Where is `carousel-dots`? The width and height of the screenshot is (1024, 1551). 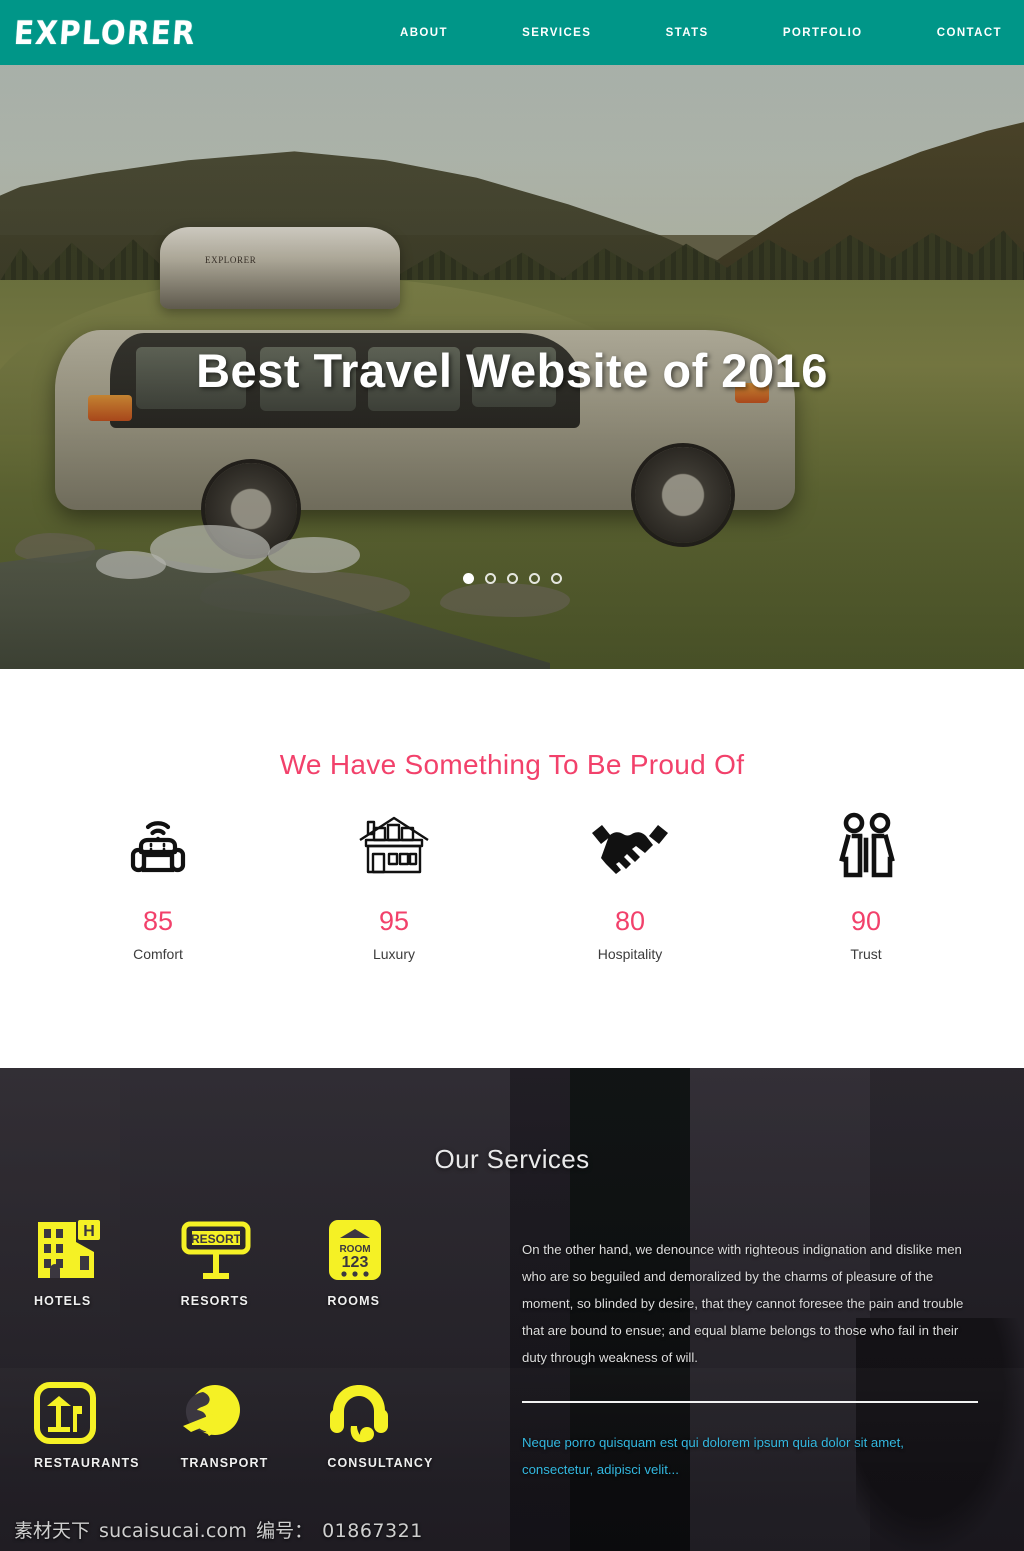
carousel-dots is located at coordinates (512, 578).